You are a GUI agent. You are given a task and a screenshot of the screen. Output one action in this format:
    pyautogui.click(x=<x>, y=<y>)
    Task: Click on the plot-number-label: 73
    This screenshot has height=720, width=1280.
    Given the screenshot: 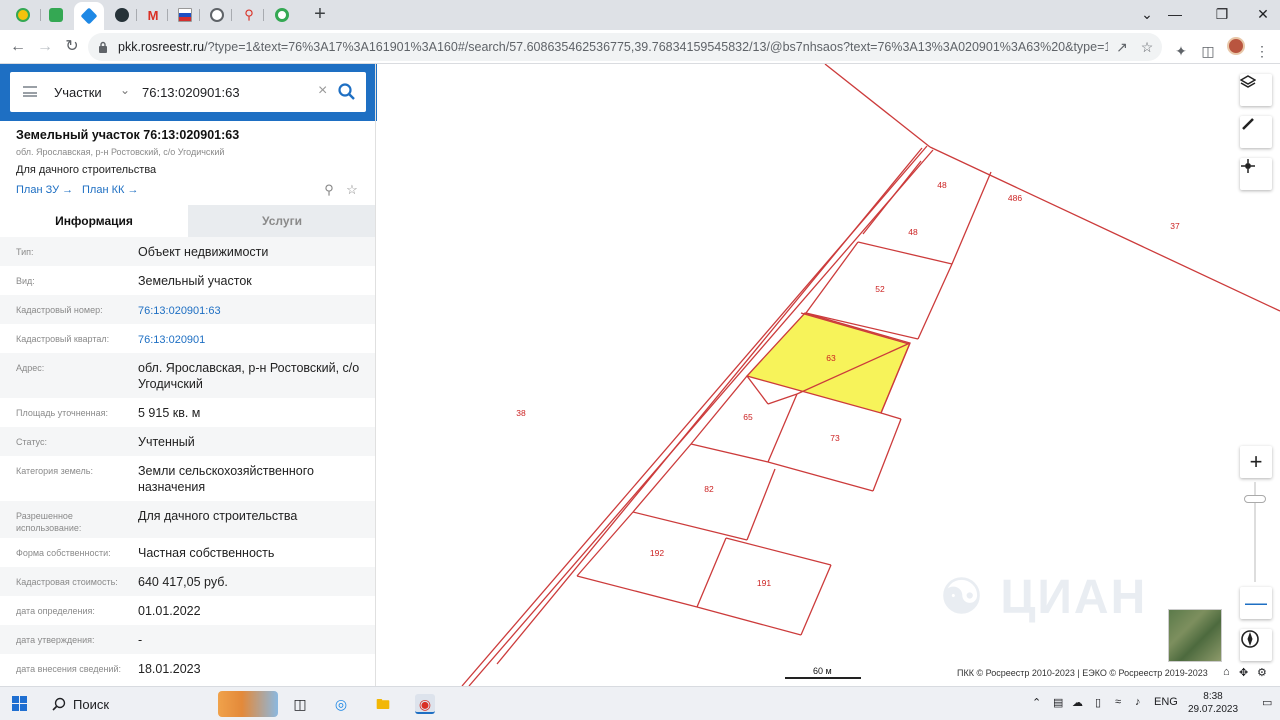 What is the action you would take?
    pyautogui.click(x=835, y=438)
    